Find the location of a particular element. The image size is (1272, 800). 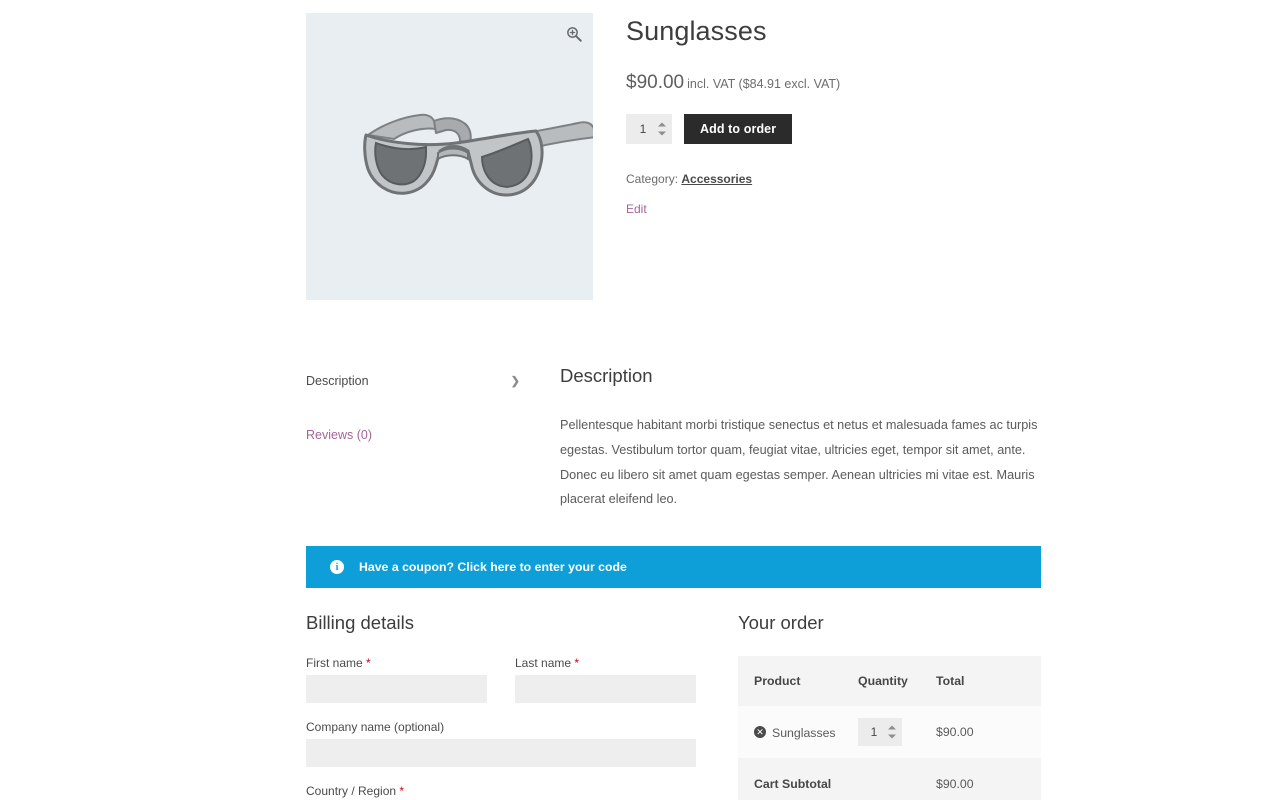

billing-details-column: Billing details First name * Last name * is located at coordinates (501, 706).